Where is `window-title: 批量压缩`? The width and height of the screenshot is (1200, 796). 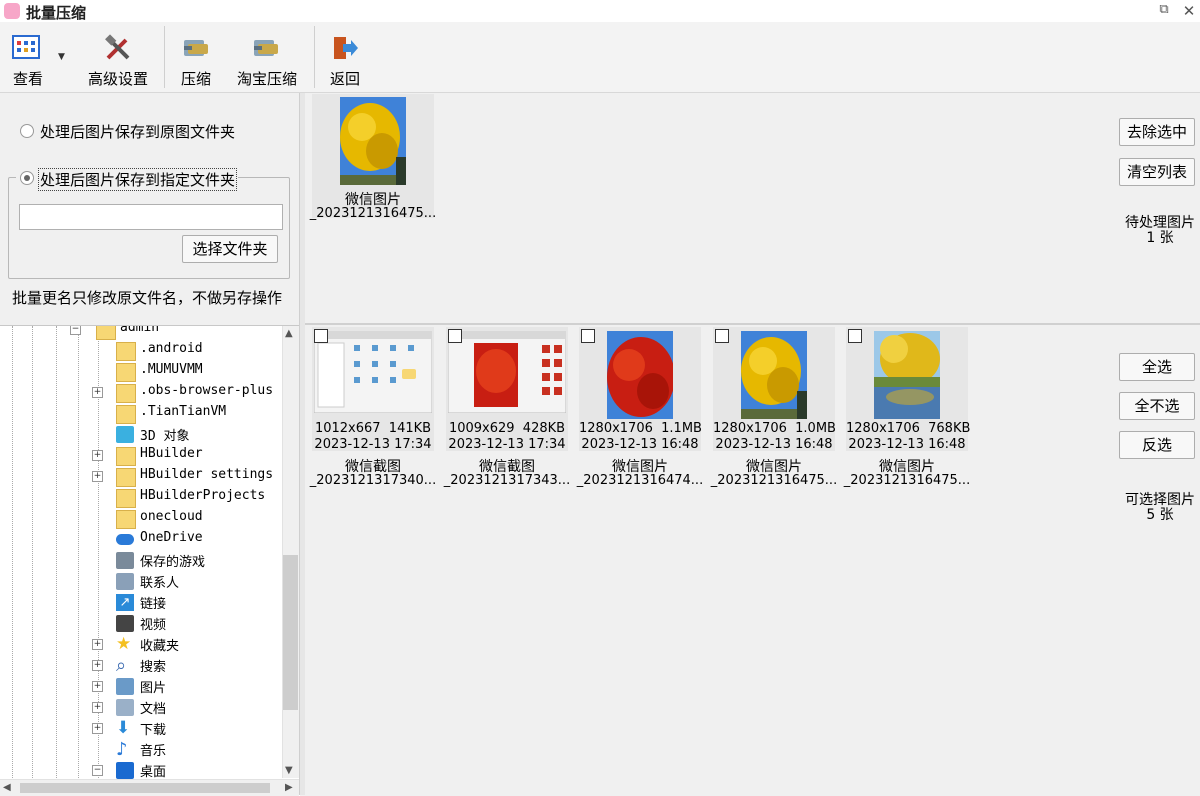
window-title: 批量压缩 is located at coordinates (56, 13).